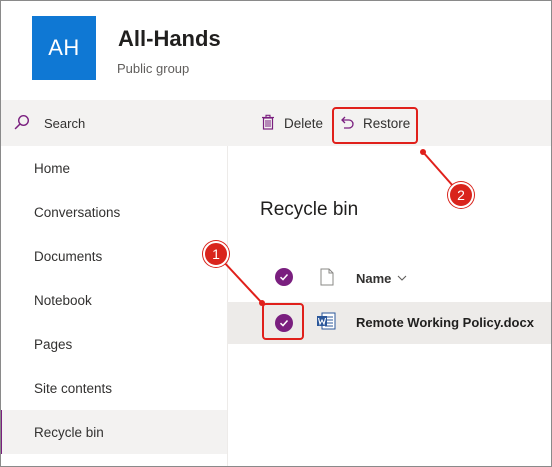  What do you see at coordinates (113, 300) in the screenshot?
I see `nav-item-notebook: Notebook` at bounding box center [113, 300].